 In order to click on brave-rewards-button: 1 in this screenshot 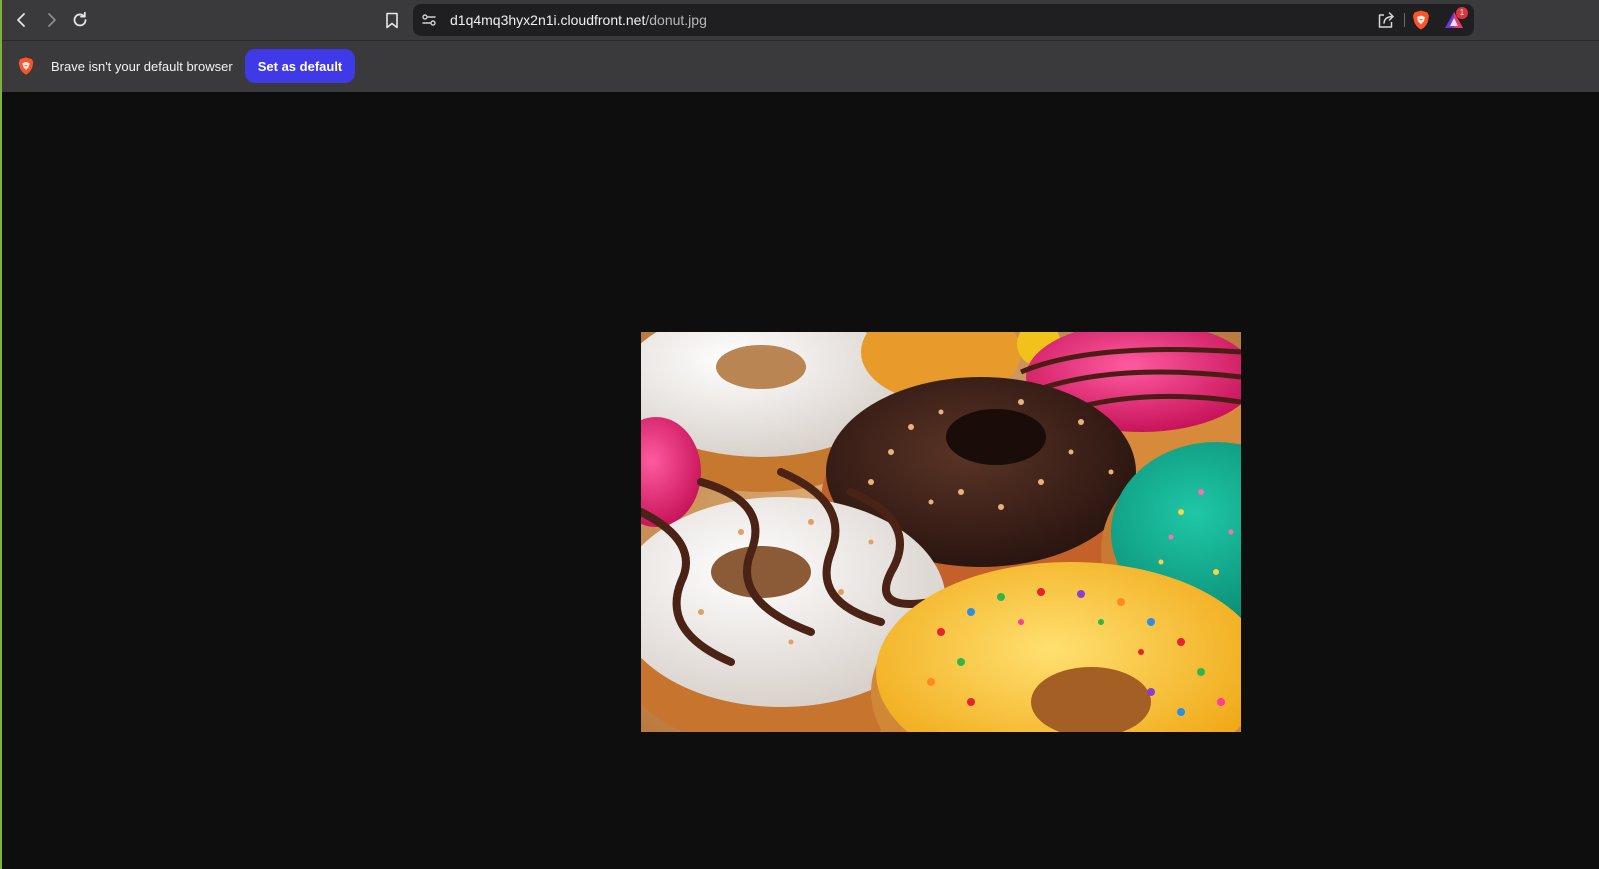, I will do `click(1455, 19)`.